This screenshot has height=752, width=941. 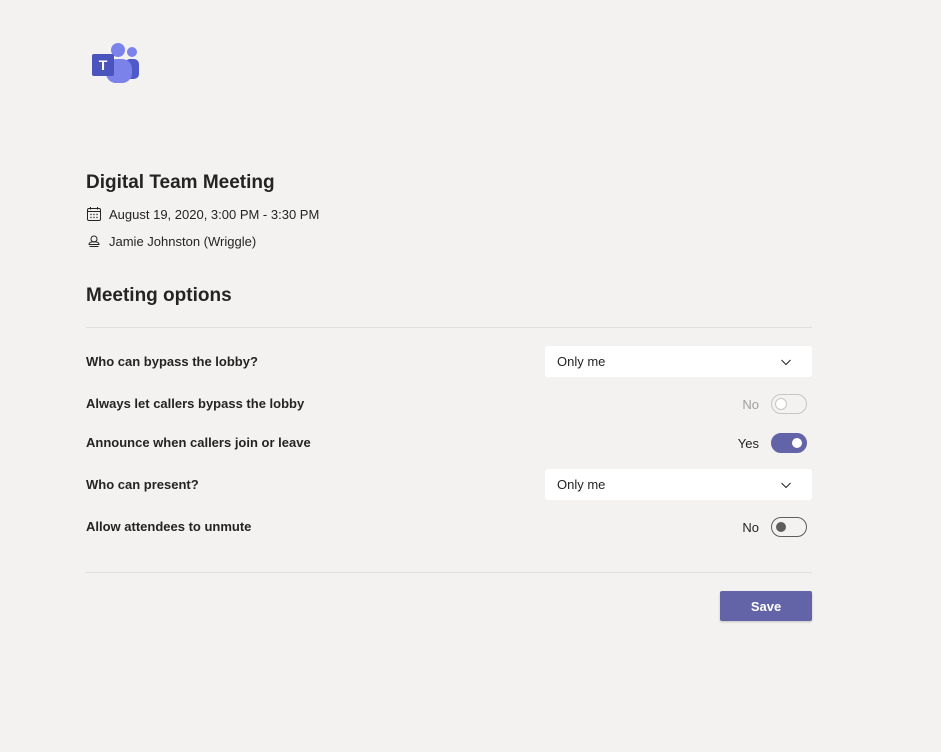 I want to click on bypass-lobby-value: Only me, so click(x=581, y=361).